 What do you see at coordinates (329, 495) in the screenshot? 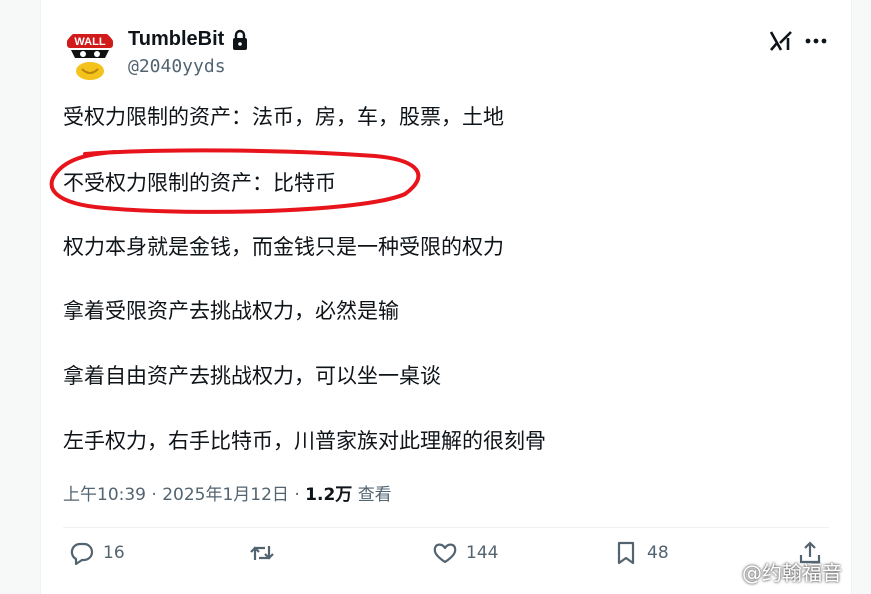
I see `views-count: 1.2万` at bounding box center [329, 495].